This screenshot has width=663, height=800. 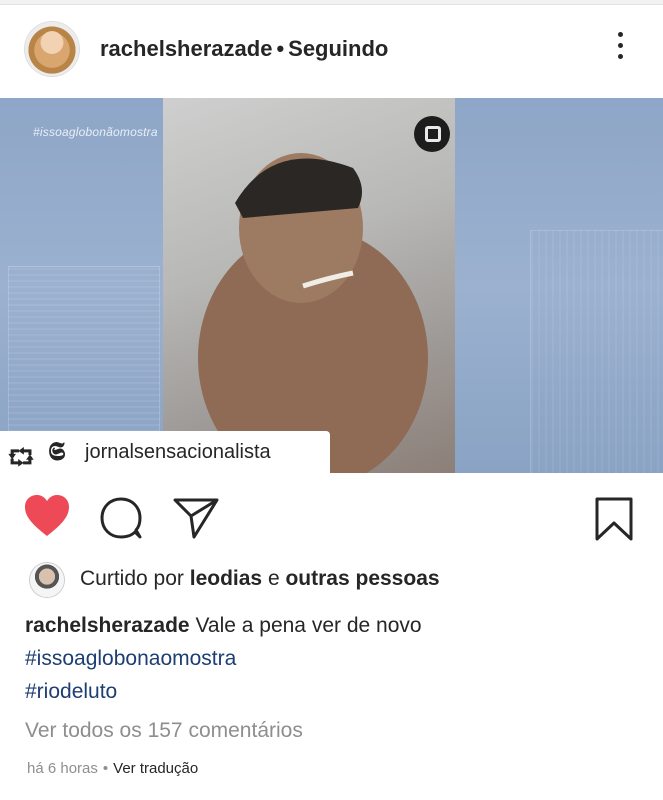 What do you see at coordinates (226, 578) in the screenshot?
I see `liker-username: leodias` at bounding box center [226, 578].